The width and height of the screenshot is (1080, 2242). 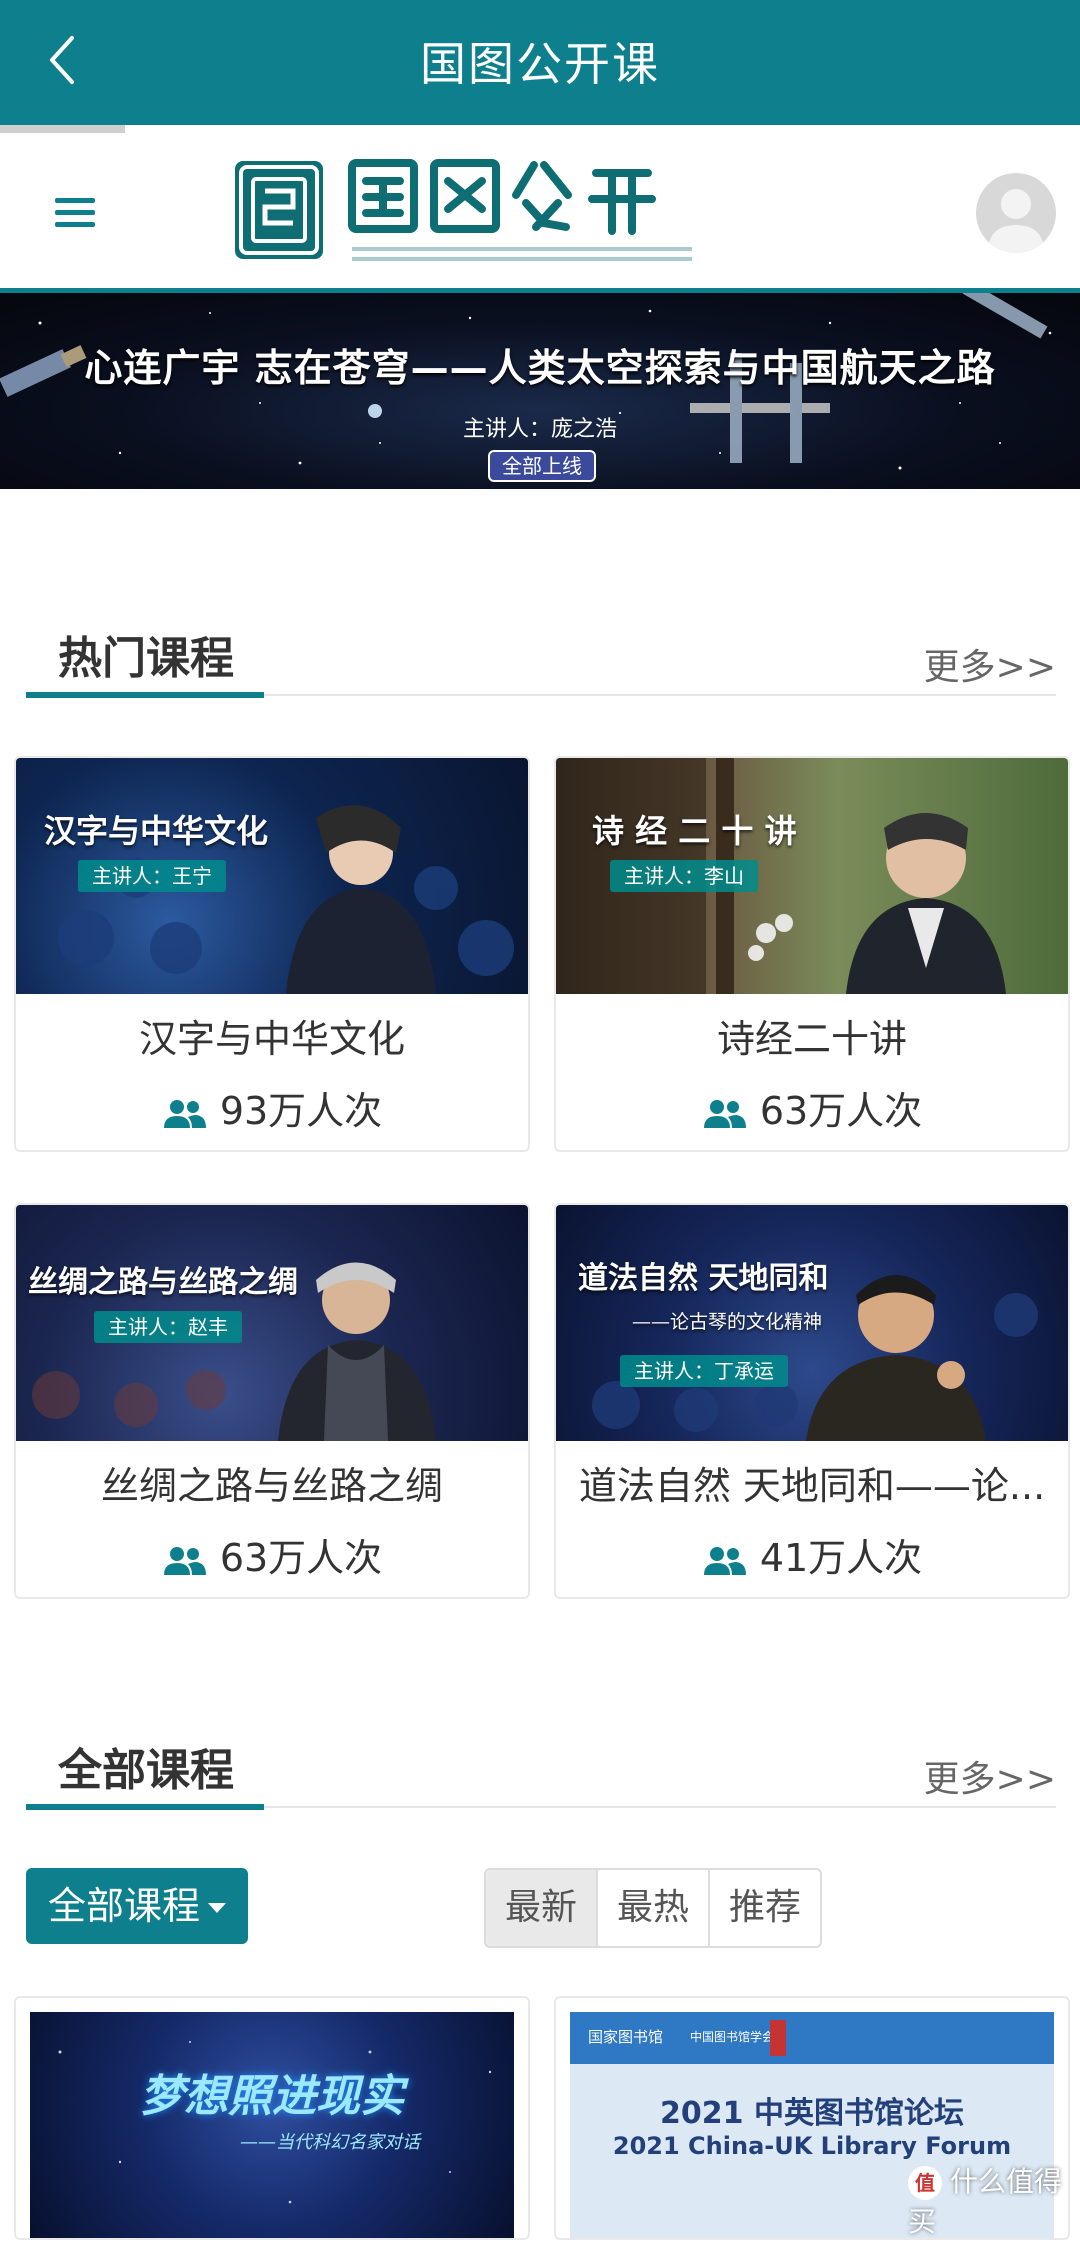 What do you see at coordinates (542, 1908) in the screenshot?
I see `tab-latest: 最新` at bounding box center [542, 1908].